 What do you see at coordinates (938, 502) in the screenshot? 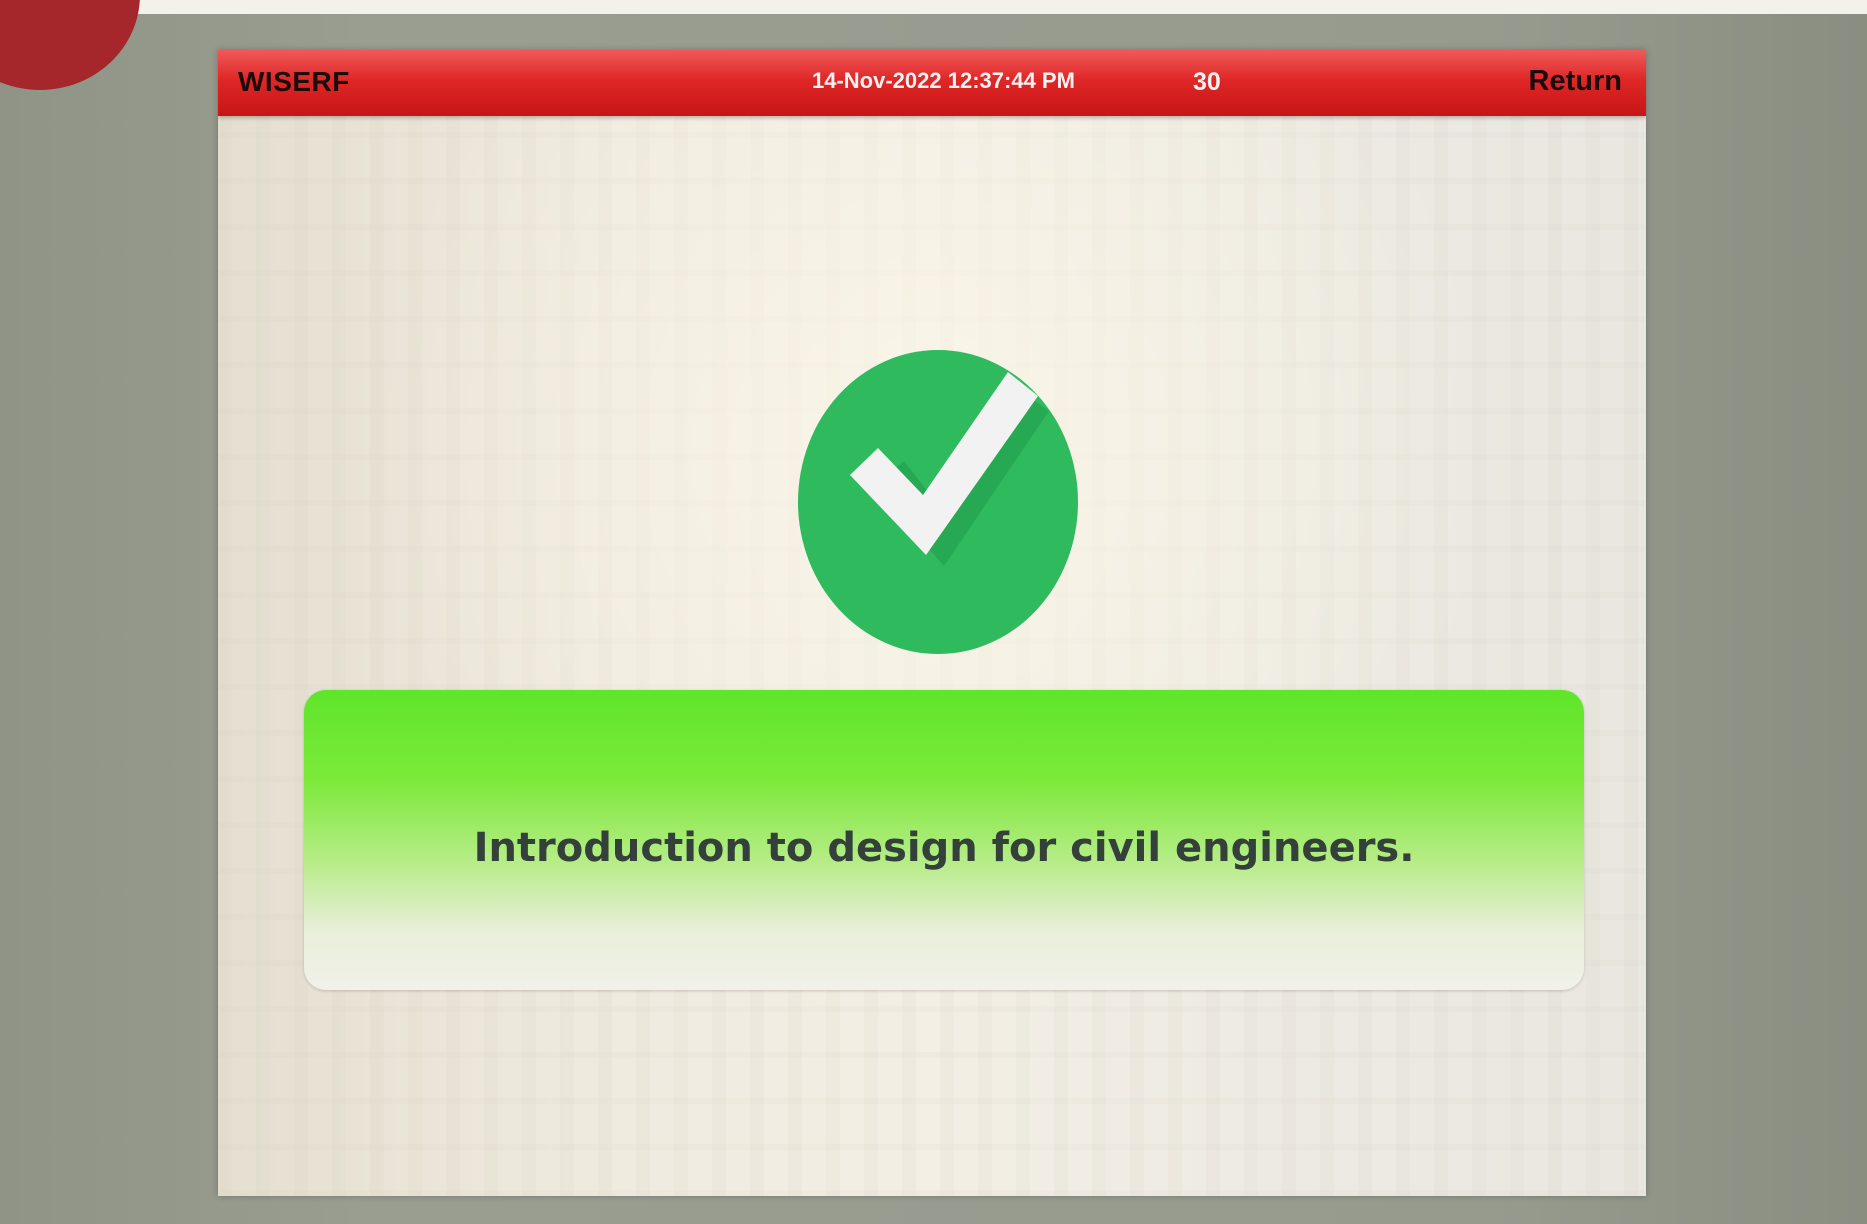
I see `check-circle-icon` at bounding box center [938, 502].